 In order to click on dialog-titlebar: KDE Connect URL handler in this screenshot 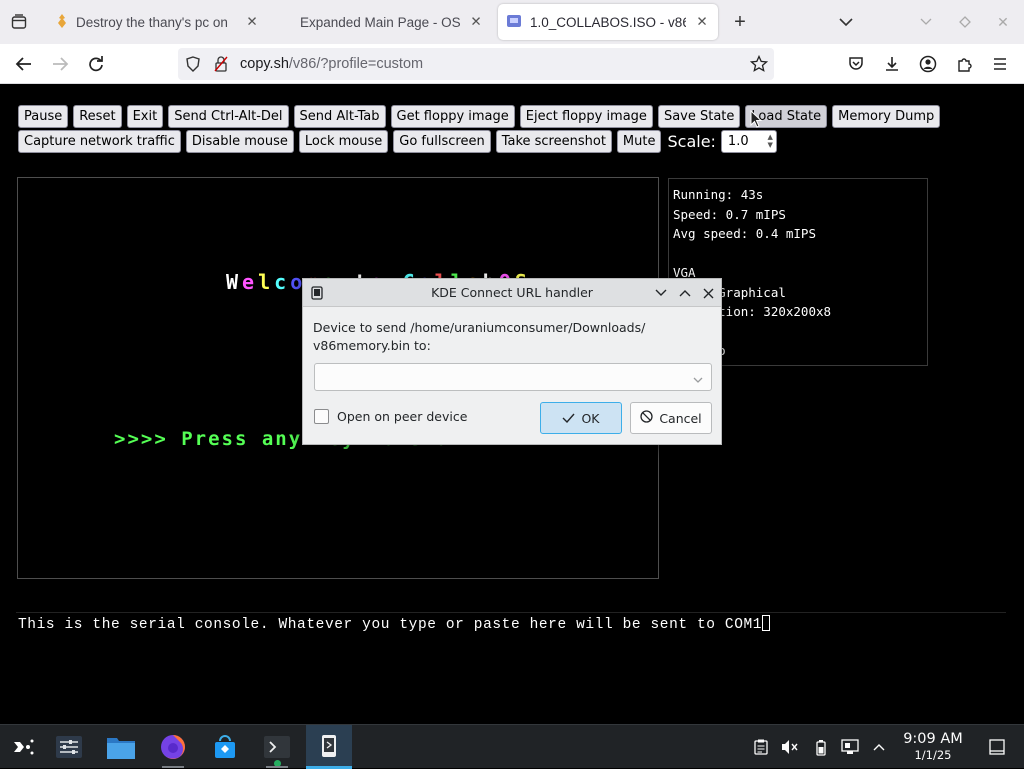, I will do `click(512, 293)`.